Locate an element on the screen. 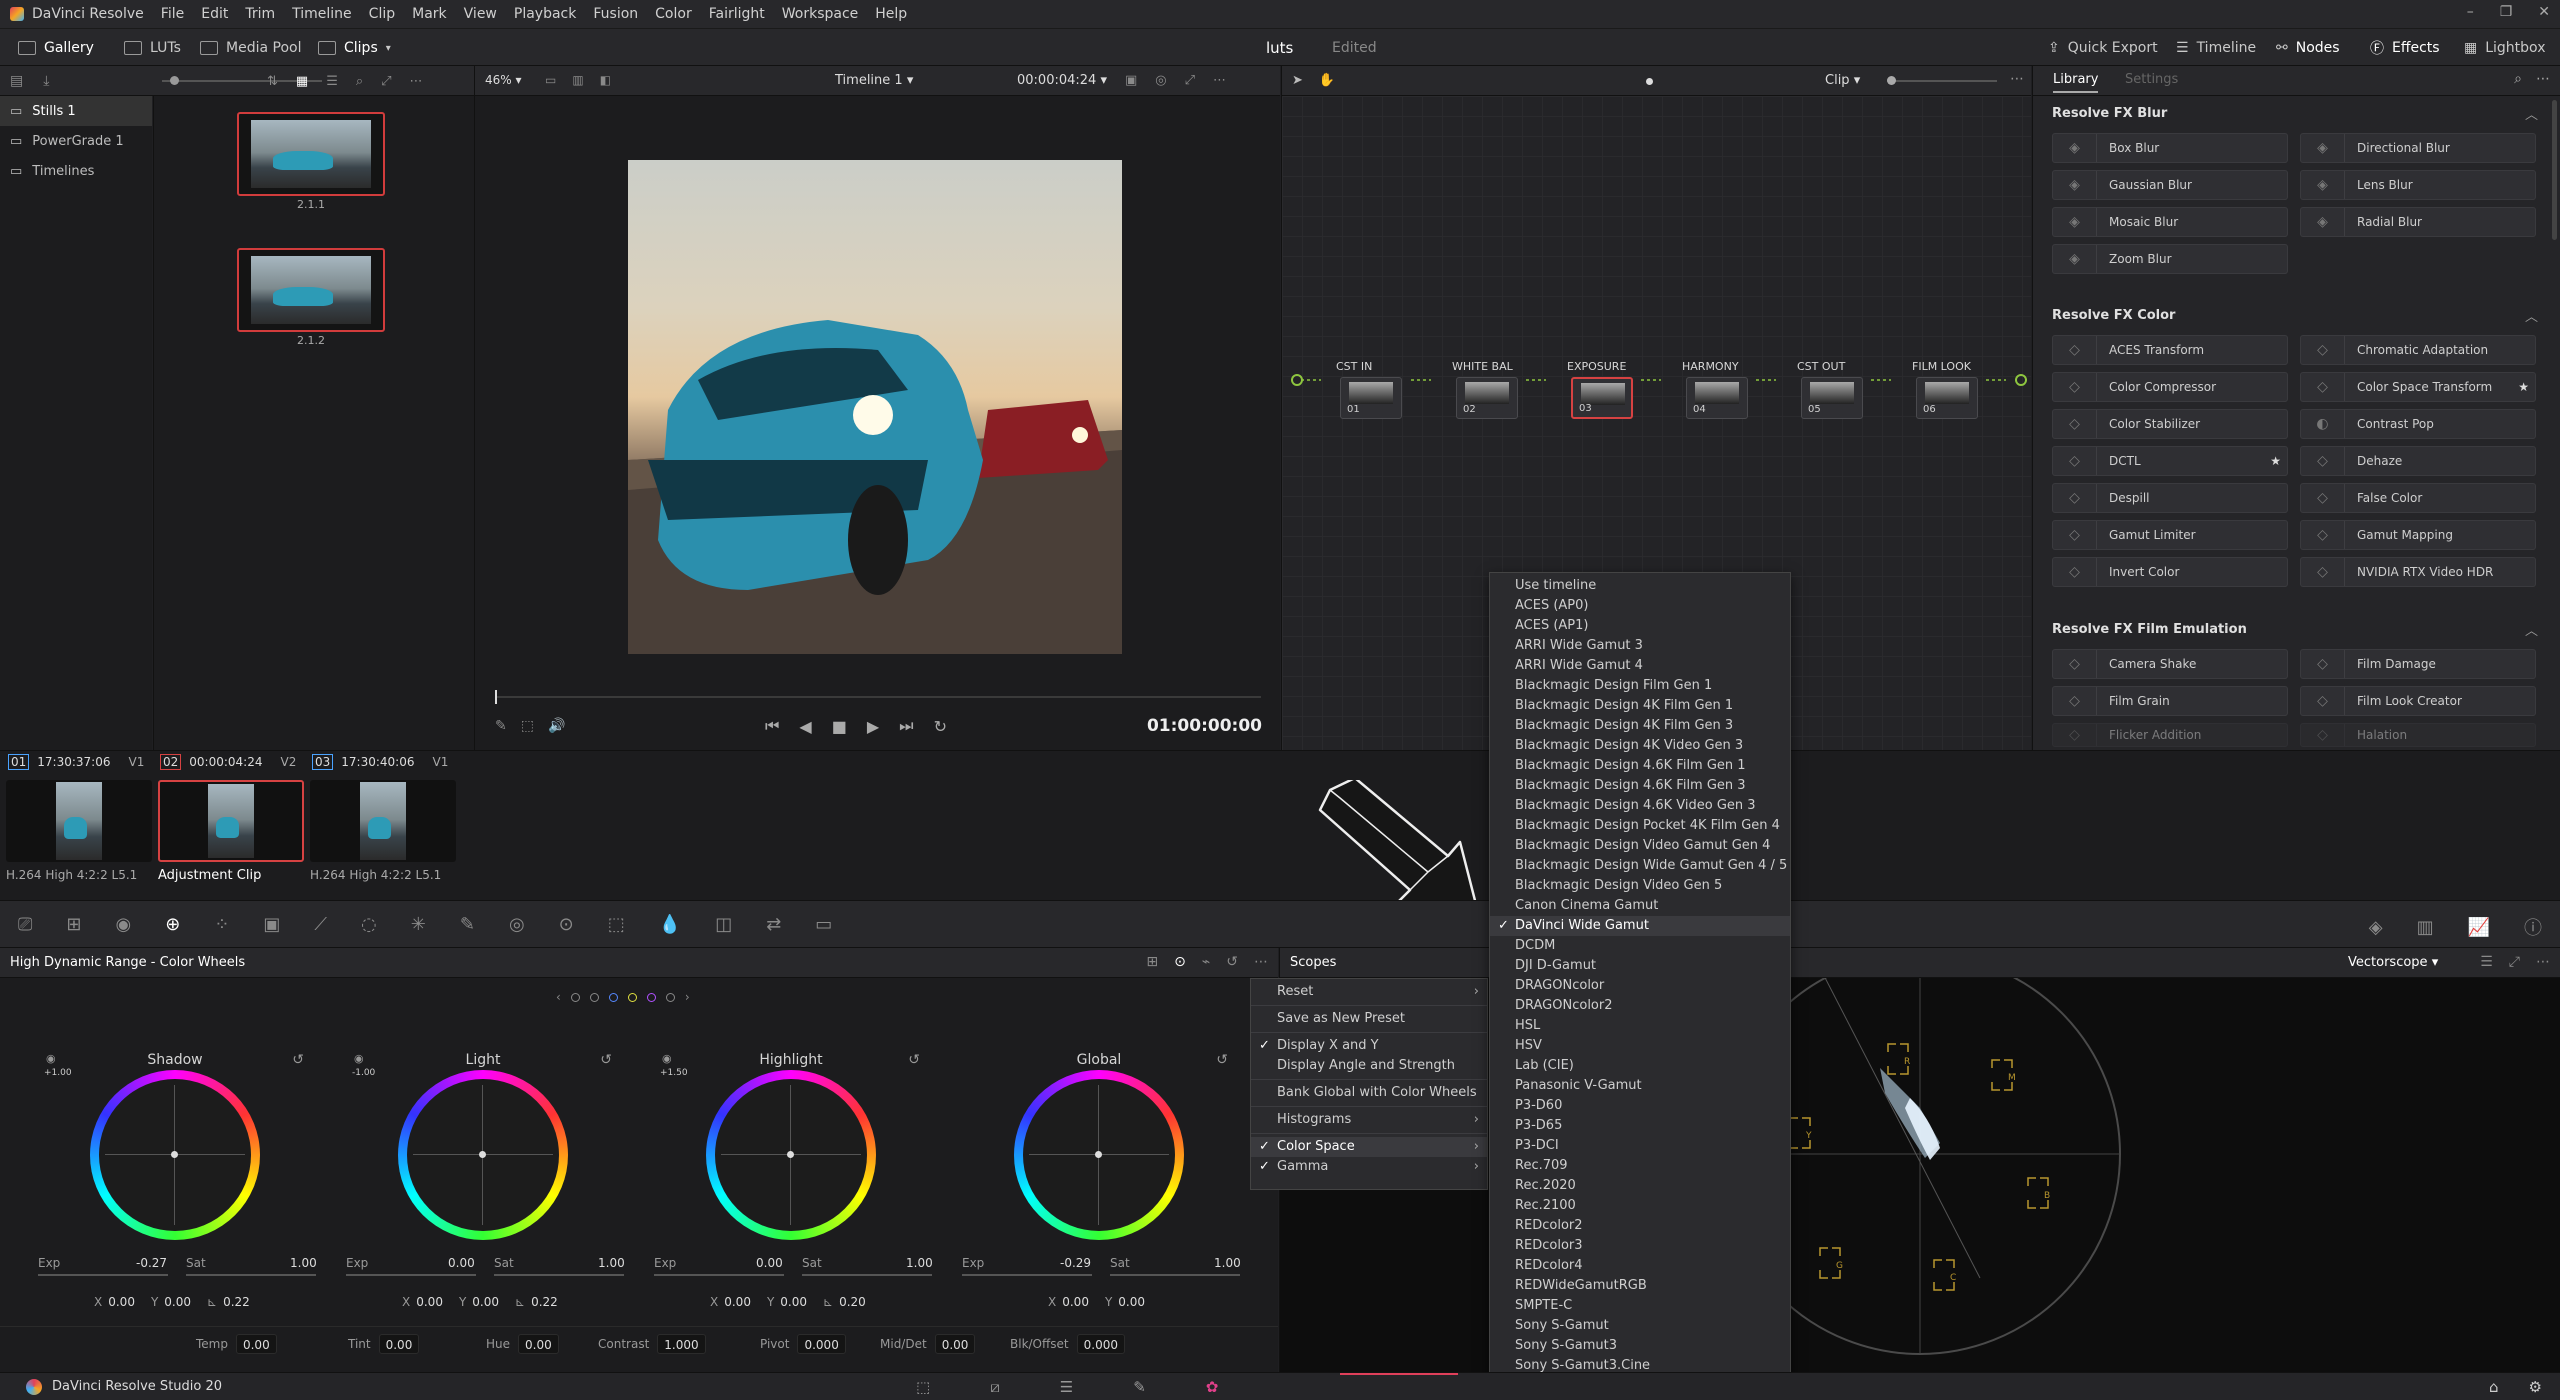 The width and height of the screenshot is (2560, 1400). mask-icon: ⬚ is located at coordinates (527, 726).